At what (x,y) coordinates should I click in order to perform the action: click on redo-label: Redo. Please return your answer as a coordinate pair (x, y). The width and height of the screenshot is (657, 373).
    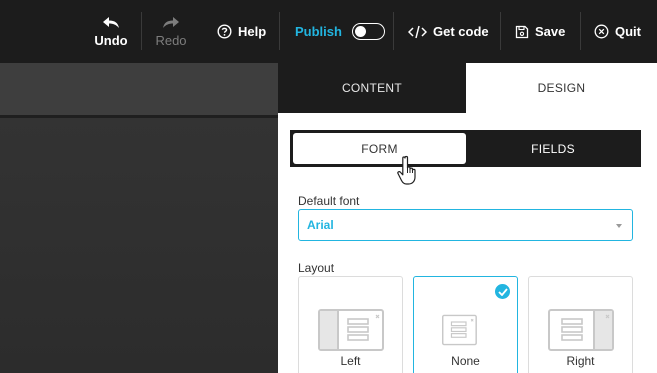
    Looking at the image, I should click on (171, 40).